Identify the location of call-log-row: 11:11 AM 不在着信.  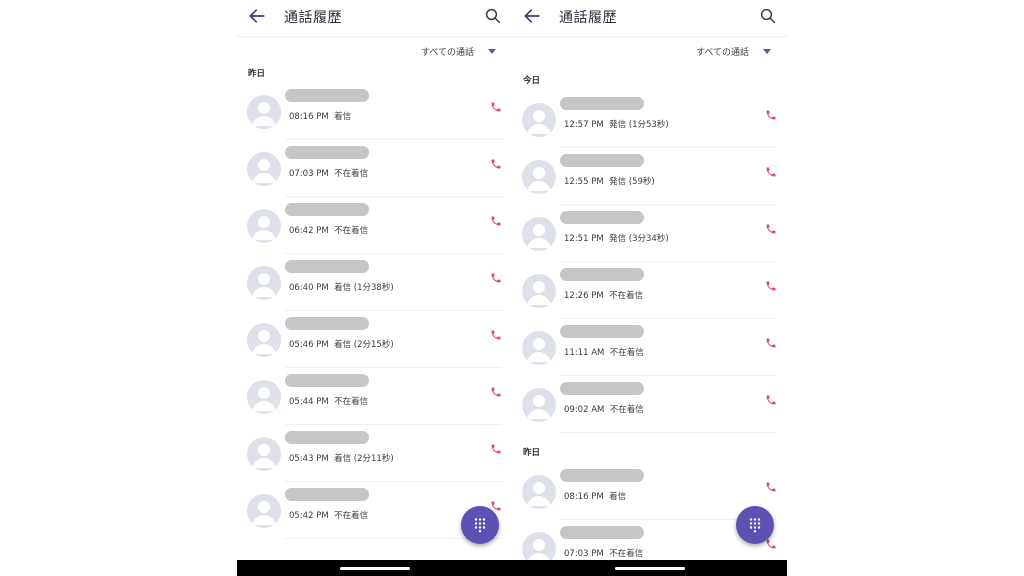
(649, 347).